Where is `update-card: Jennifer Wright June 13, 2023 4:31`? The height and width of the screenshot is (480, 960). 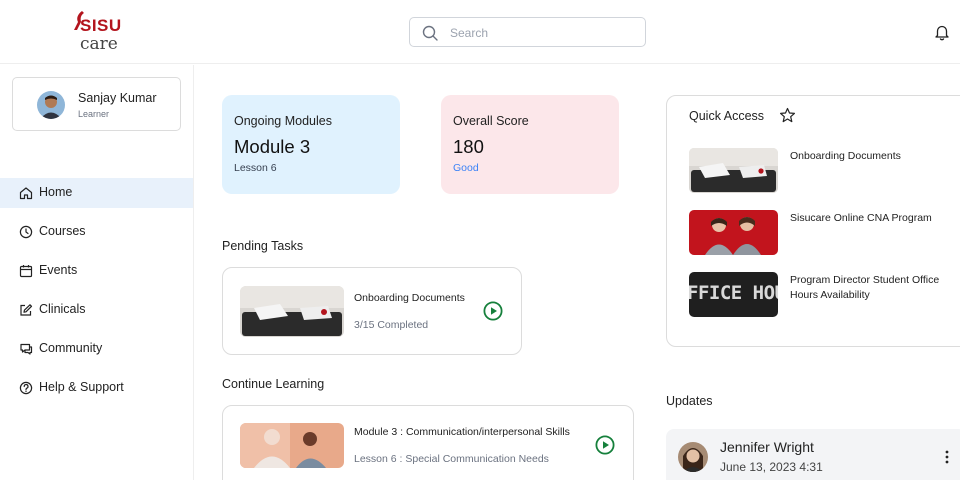 update-card: Jennifer Wright June 13, 2023 4:31 is located at coordinates (813, 454).